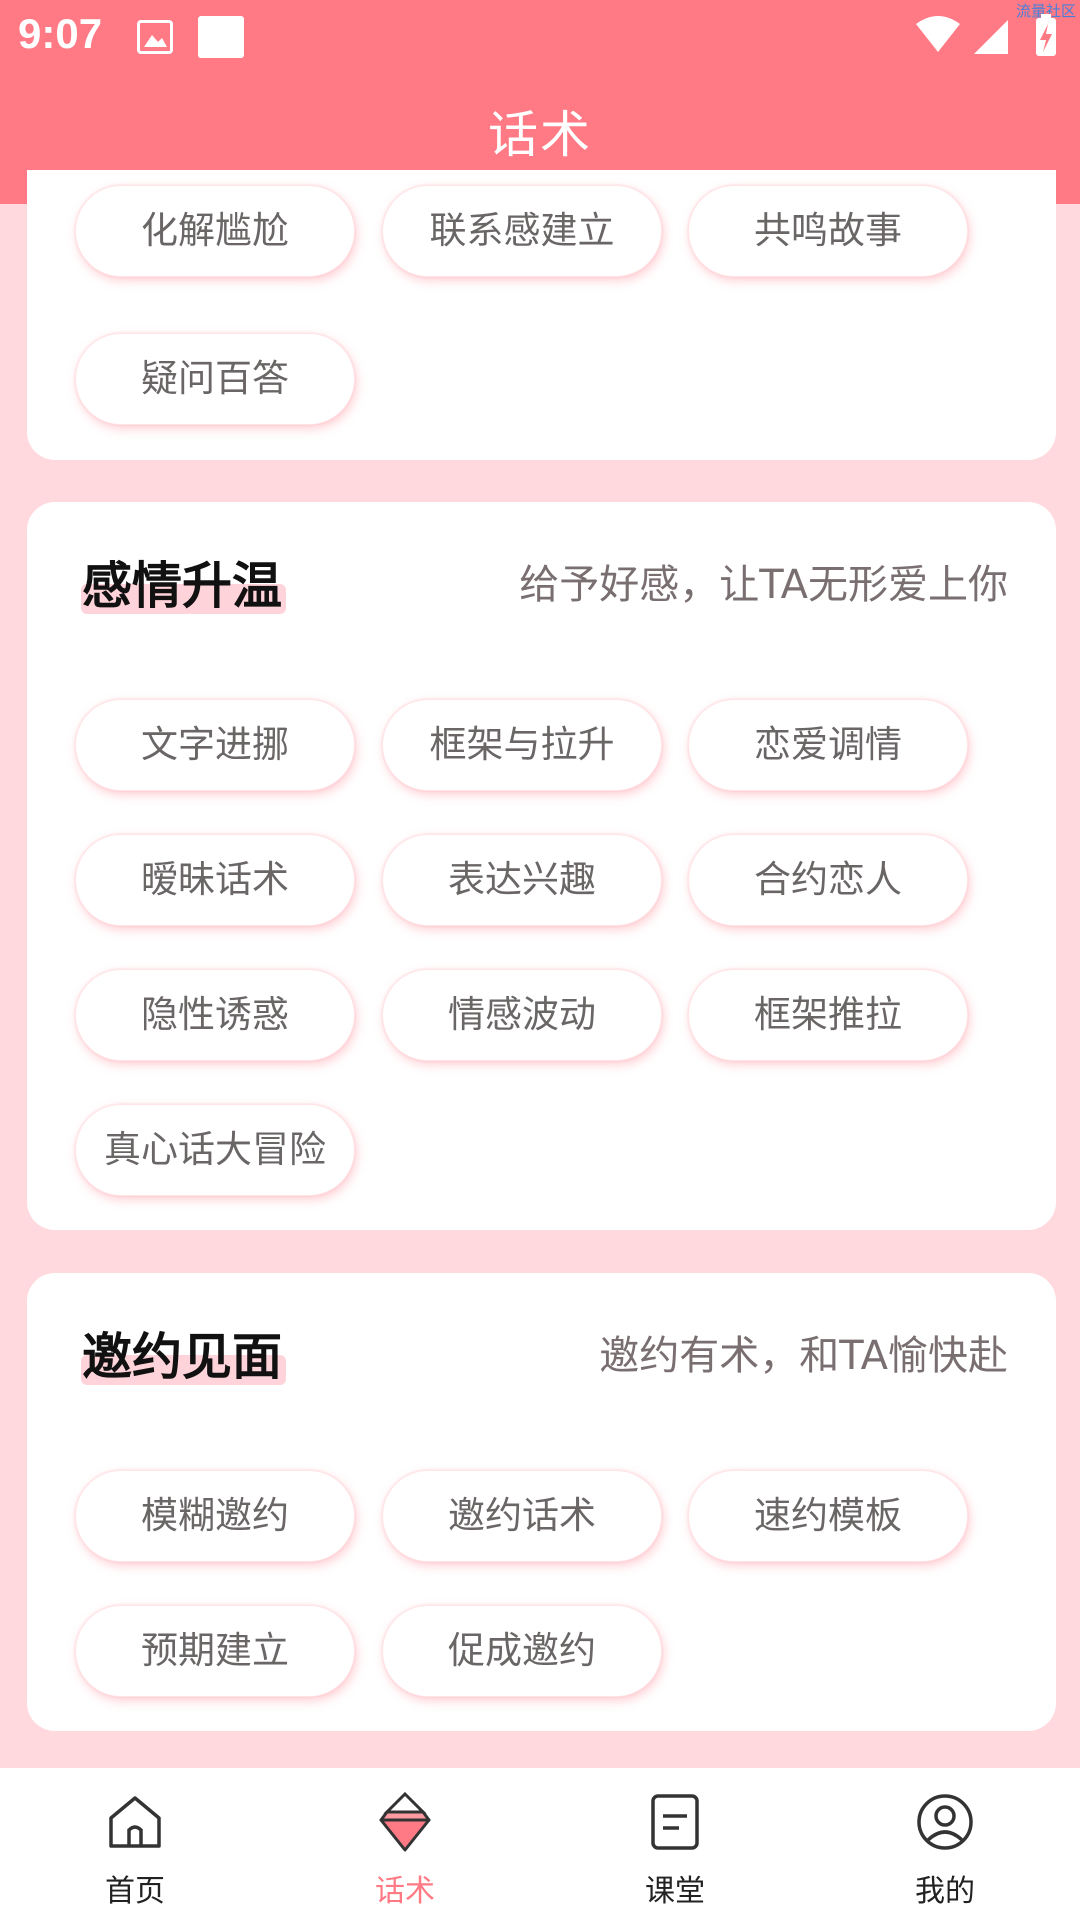  I want to click on chip-invite-4: 预期建立, so click(215, 1651).